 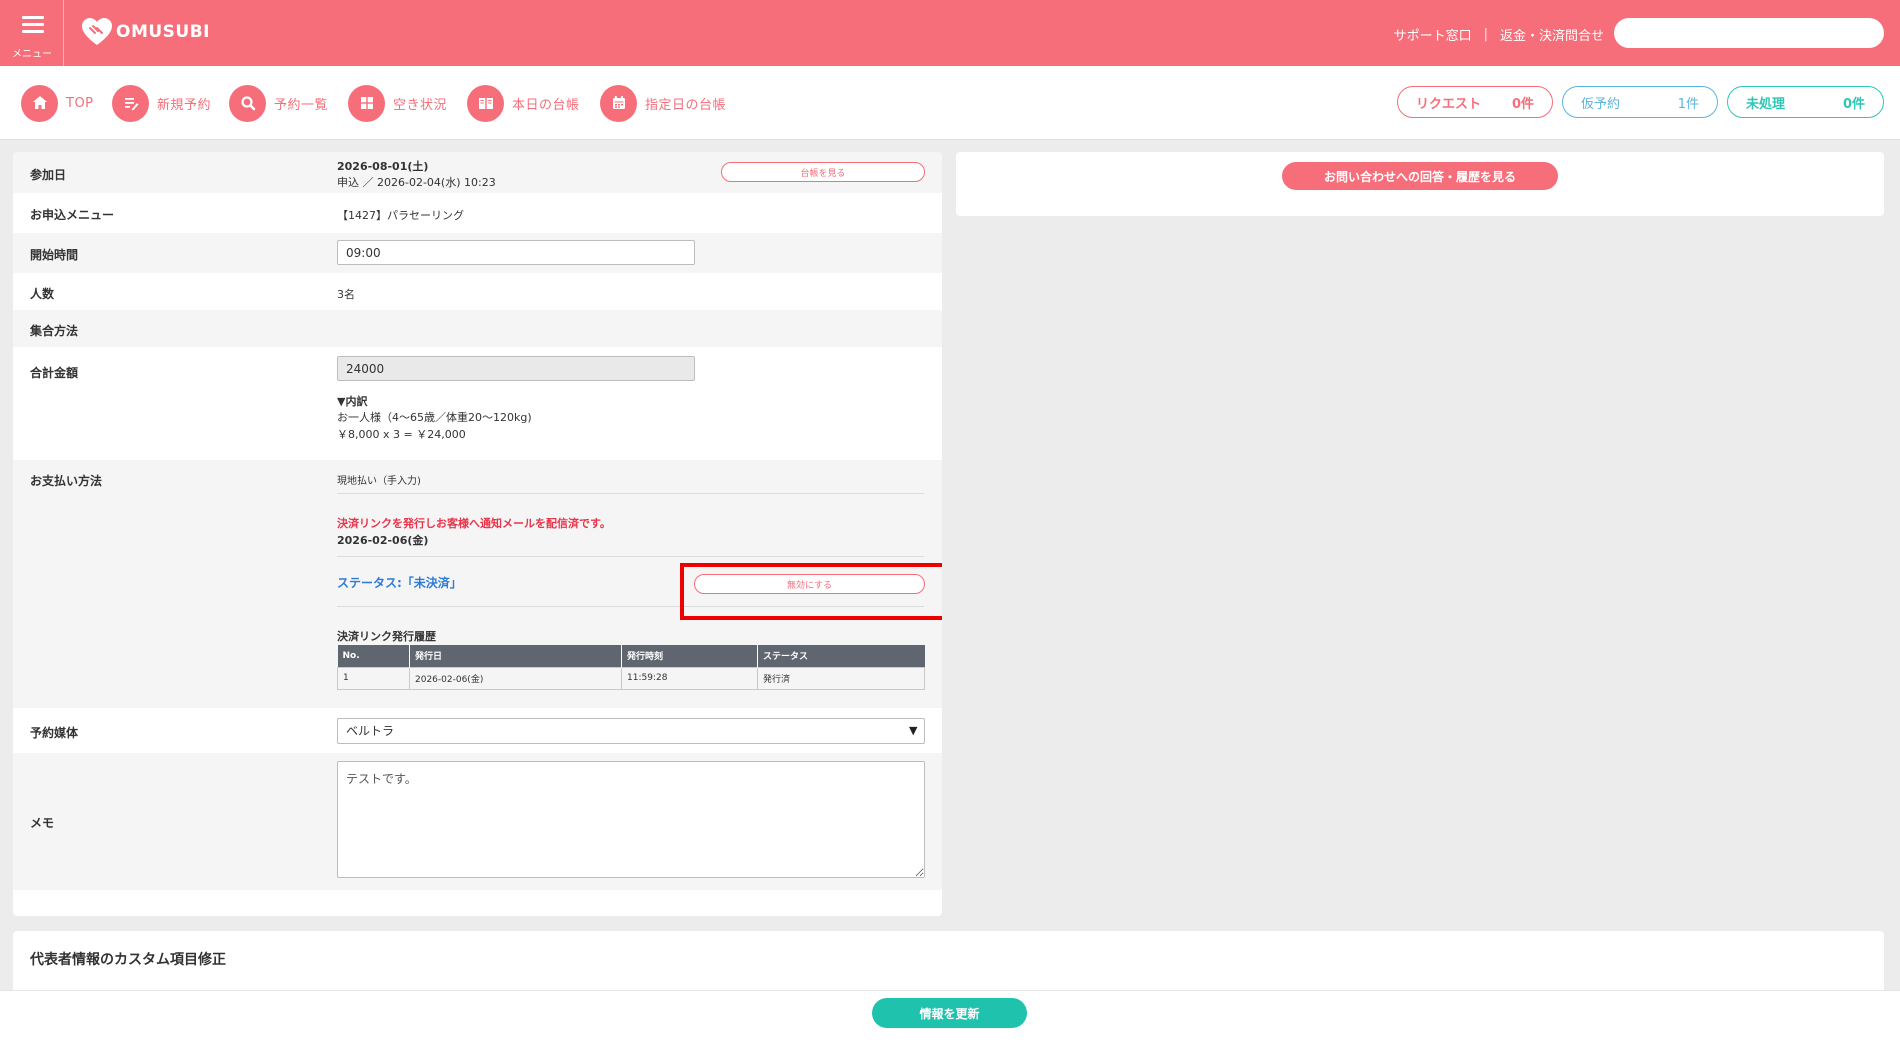 What do you see at coordinates (401, 434) in the screenshot?
I see `breakdown-line-2: ￥8,000 x 3 = ￥24,000` at bounding box center [401, 434].